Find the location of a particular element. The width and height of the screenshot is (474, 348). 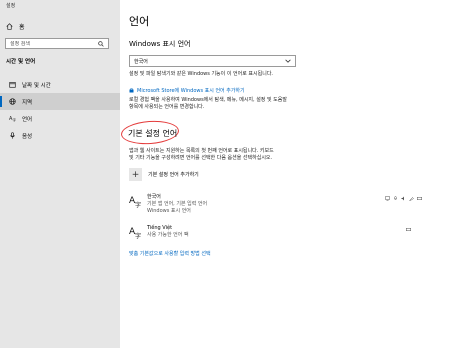

sidebar-item-label: 음성 is located at coordinates (27, 136).